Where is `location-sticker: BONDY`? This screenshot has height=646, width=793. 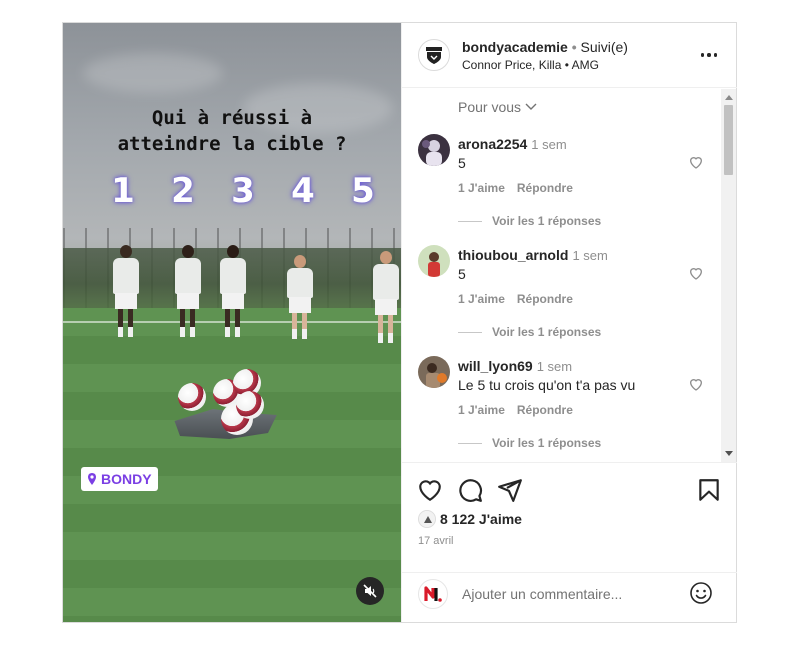 location-sticker: BONDY is located at coordinates (119, 479).